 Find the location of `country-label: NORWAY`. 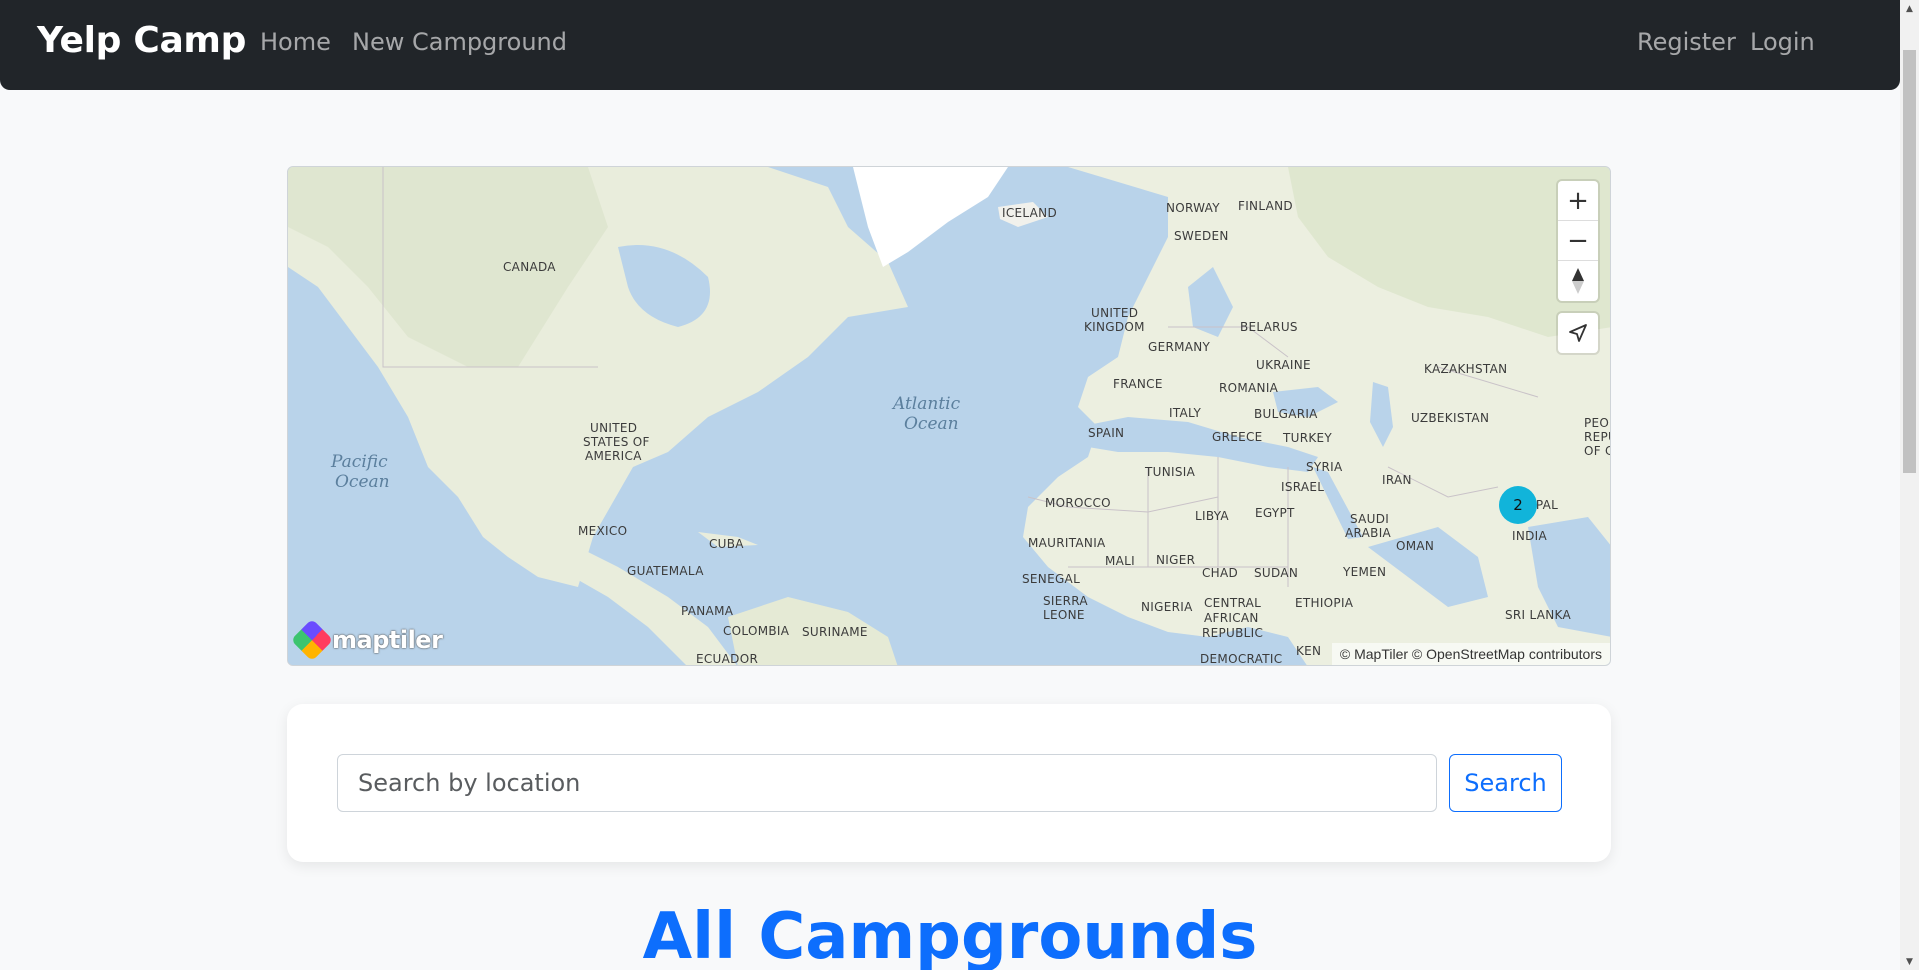

country-label: NORWAY is located at coordinates (1193, 208).